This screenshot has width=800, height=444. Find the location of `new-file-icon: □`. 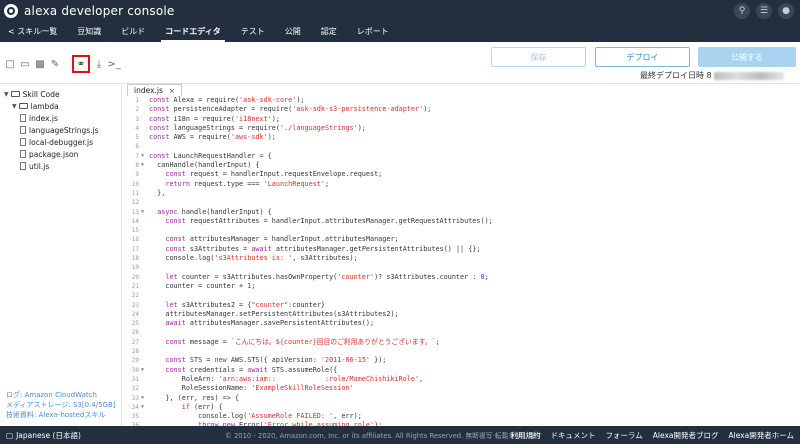

new-file-icon: □ is located at coordinates (10, 64).